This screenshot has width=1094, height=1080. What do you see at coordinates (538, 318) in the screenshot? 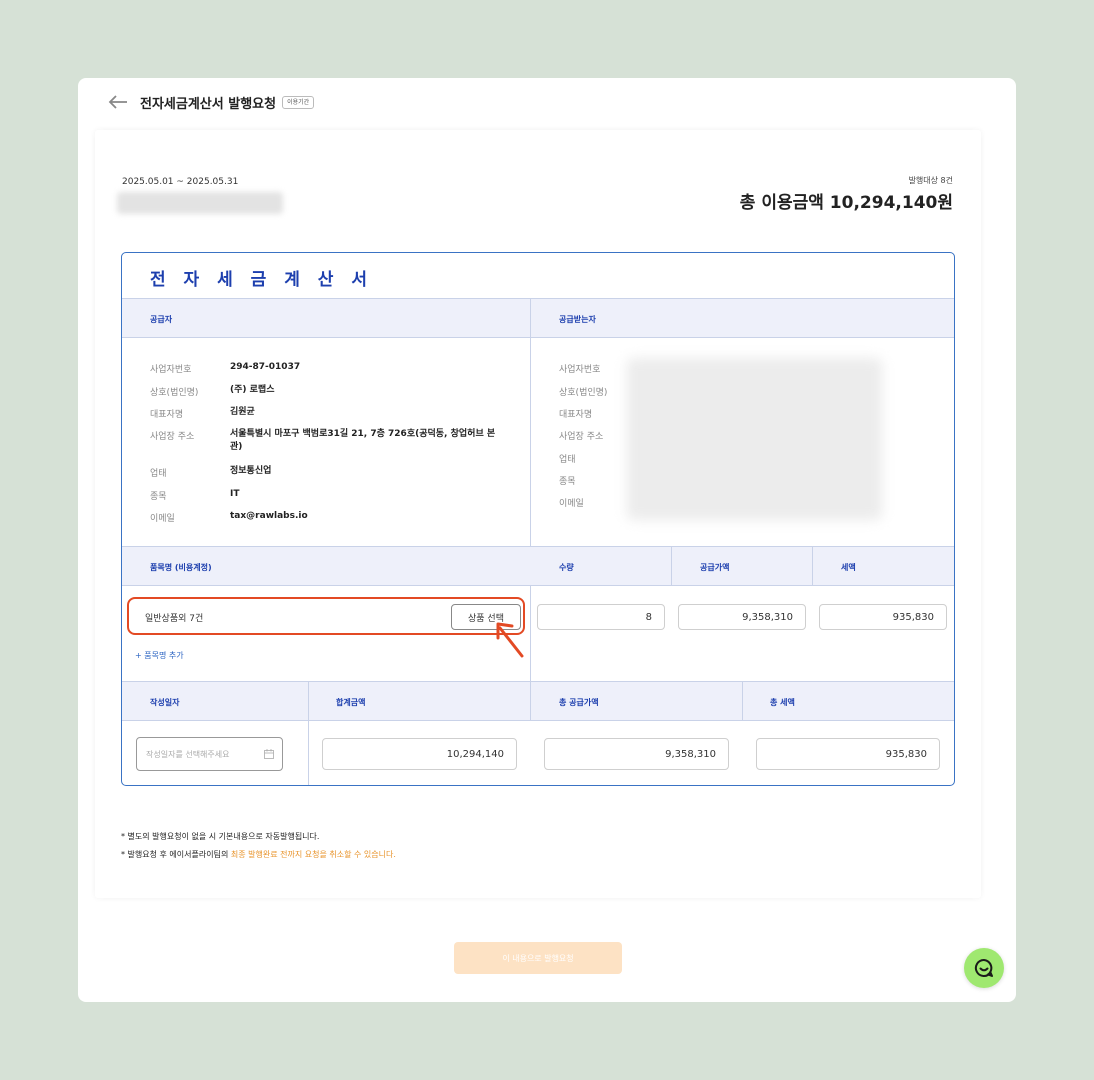
I see `party-header-row: 공급자 공급받는자` at bounding box center [538, 318].